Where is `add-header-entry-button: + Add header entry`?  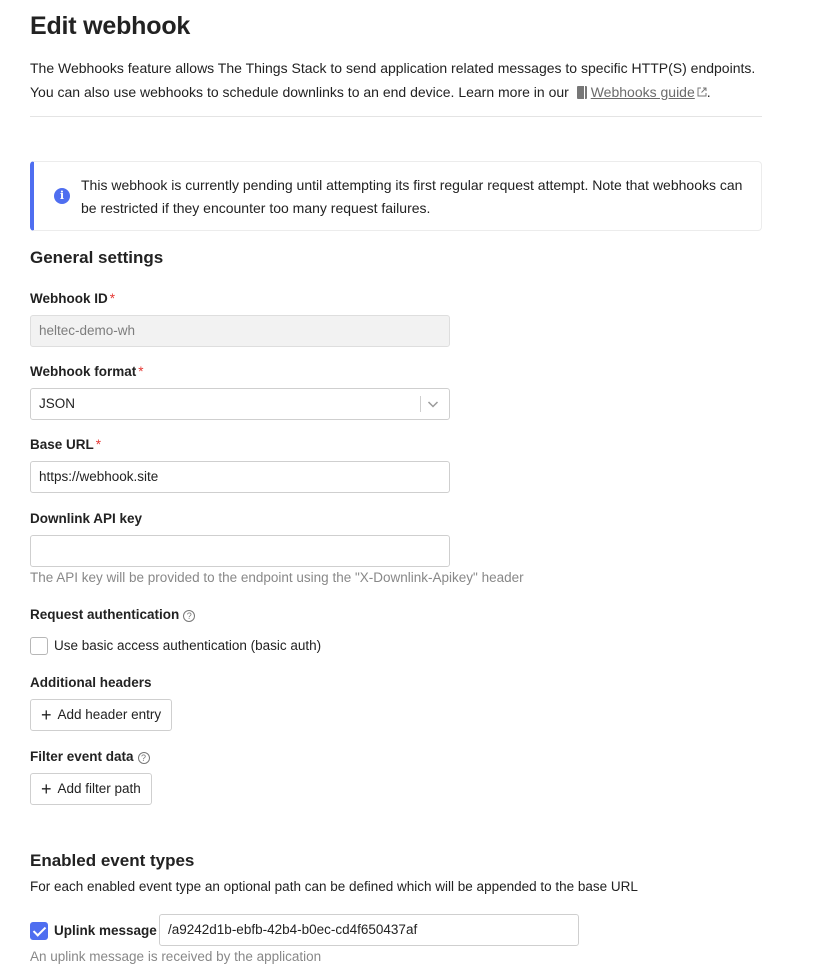
add-header-entry-button: + Add header entry is located at coordinates (101, 715).